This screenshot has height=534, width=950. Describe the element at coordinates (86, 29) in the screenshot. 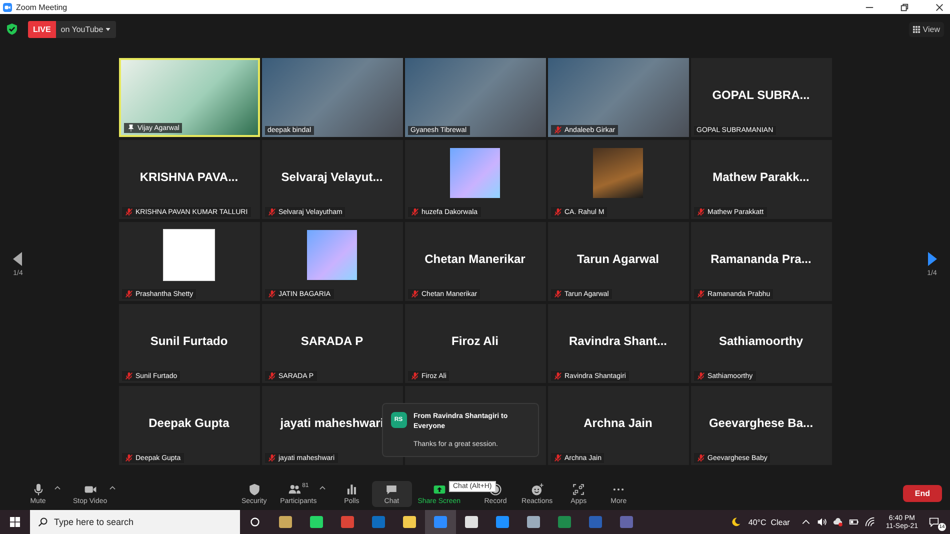

I see `live-destination-dropdown: on YouTube` at that location.